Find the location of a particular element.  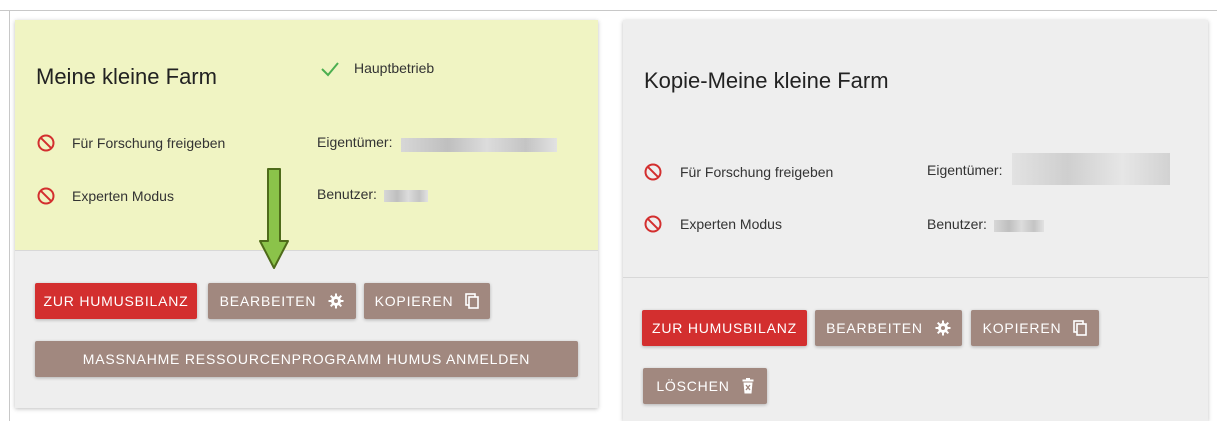

delete-label: LÖSCHEN is located at coordinates (693, 386).